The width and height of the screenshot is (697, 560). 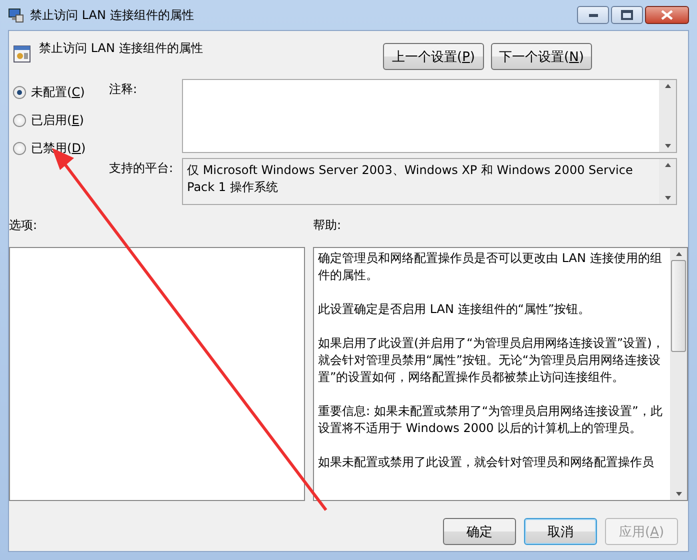 What do you see at coordinates (486, 462) in the screenshot?
I see `help-paragraph: 如果未配置或禁用了此设置，就会针对管理员和网络配置操作员` at bounding box center [486, 462].